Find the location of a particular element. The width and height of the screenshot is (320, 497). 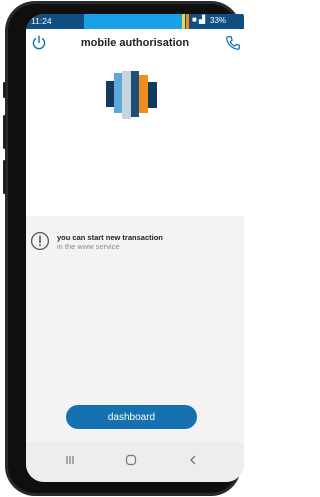

status-bar-highlight is located at coordinates (133, 21).